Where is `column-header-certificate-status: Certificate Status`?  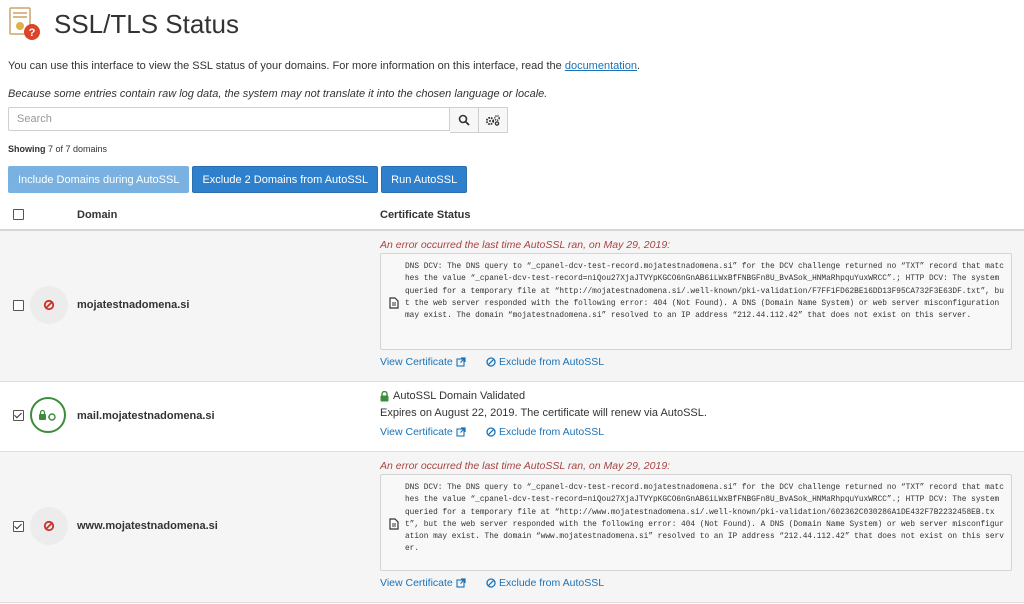
column-header-certificate-status: Certificate Status is located at coordinates (425, 215).